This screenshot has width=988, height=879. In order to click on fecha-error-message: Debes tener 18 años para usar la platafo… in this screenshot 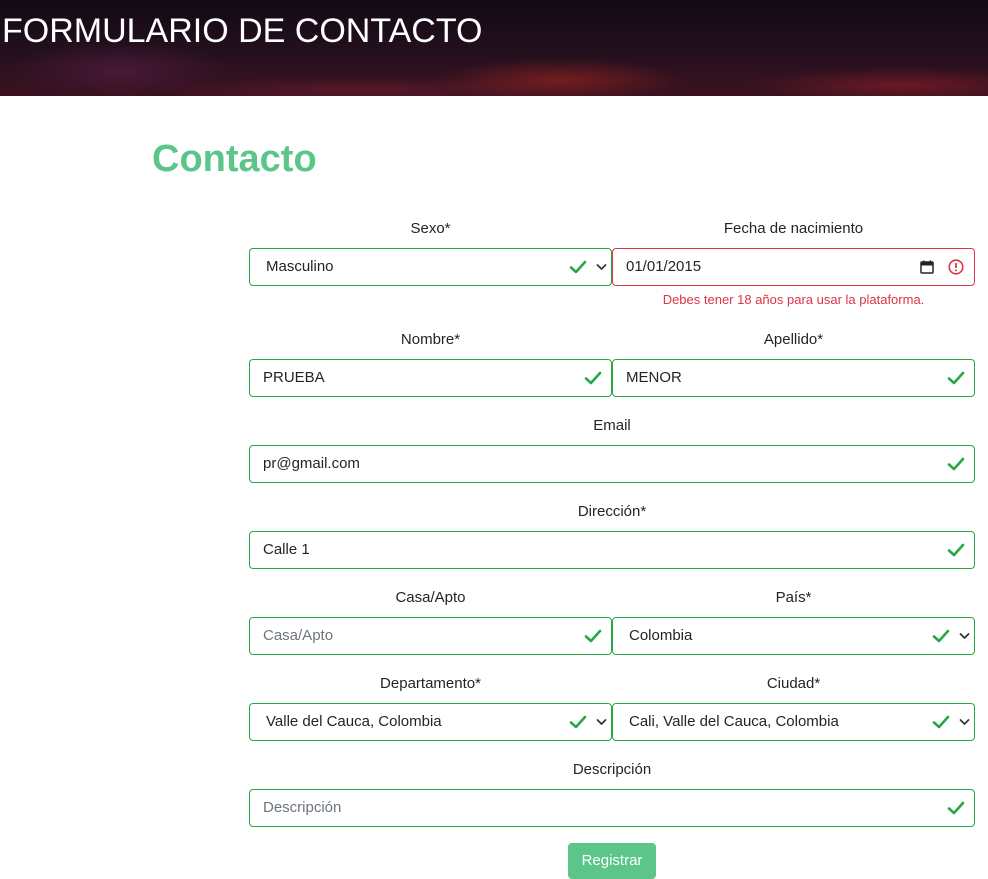, I will do `click(793, 299)`.